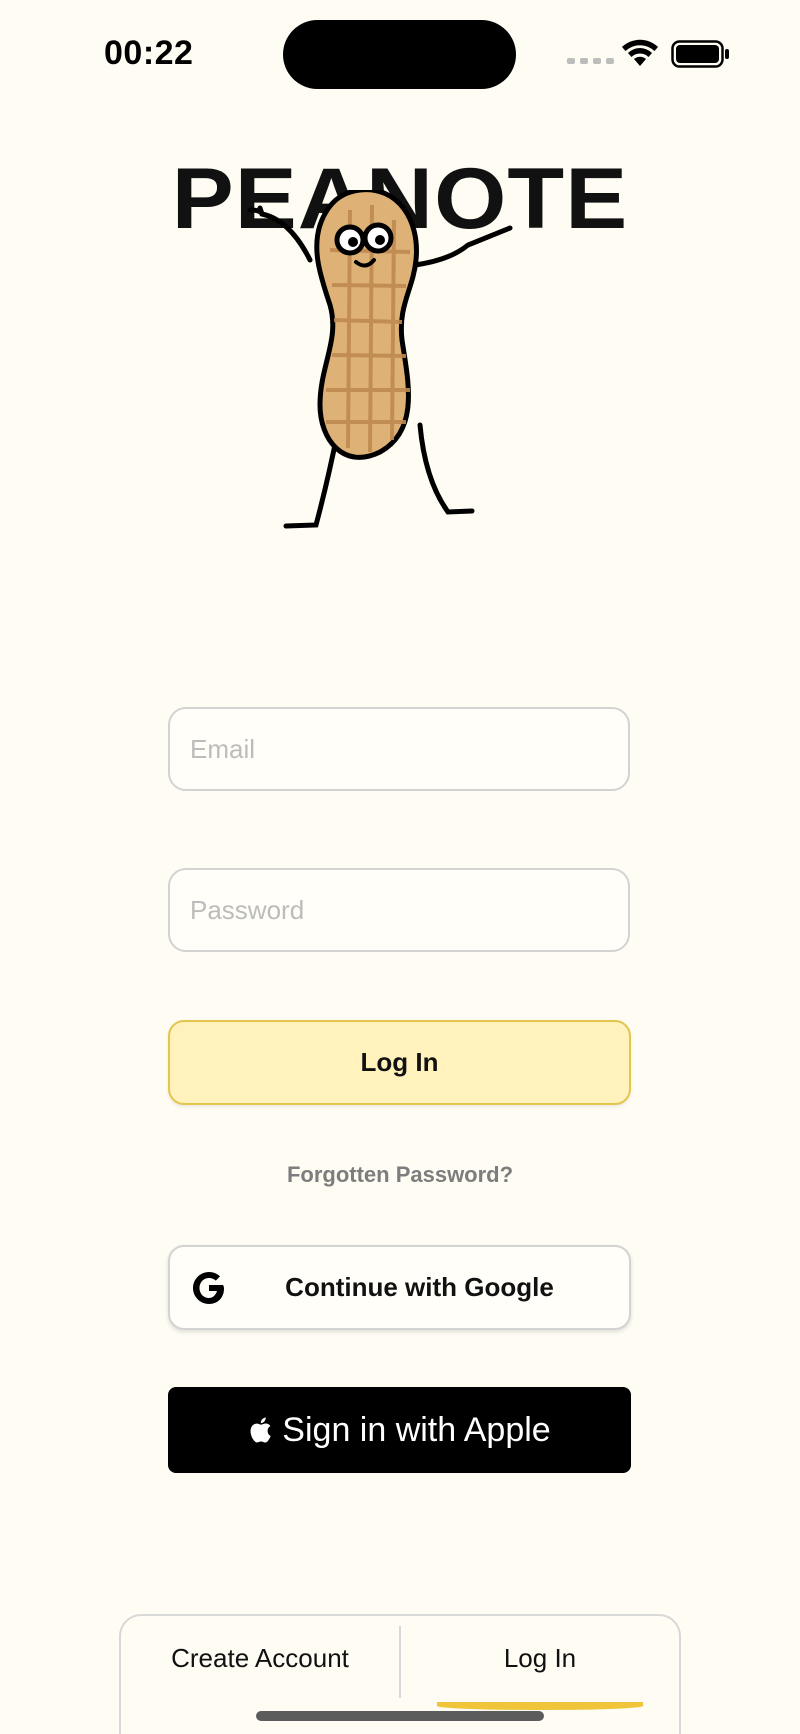 This screenshot has width=800, height=1734. I want to click on google-sign-in-label: Continue with Google, so click(419, 1287).